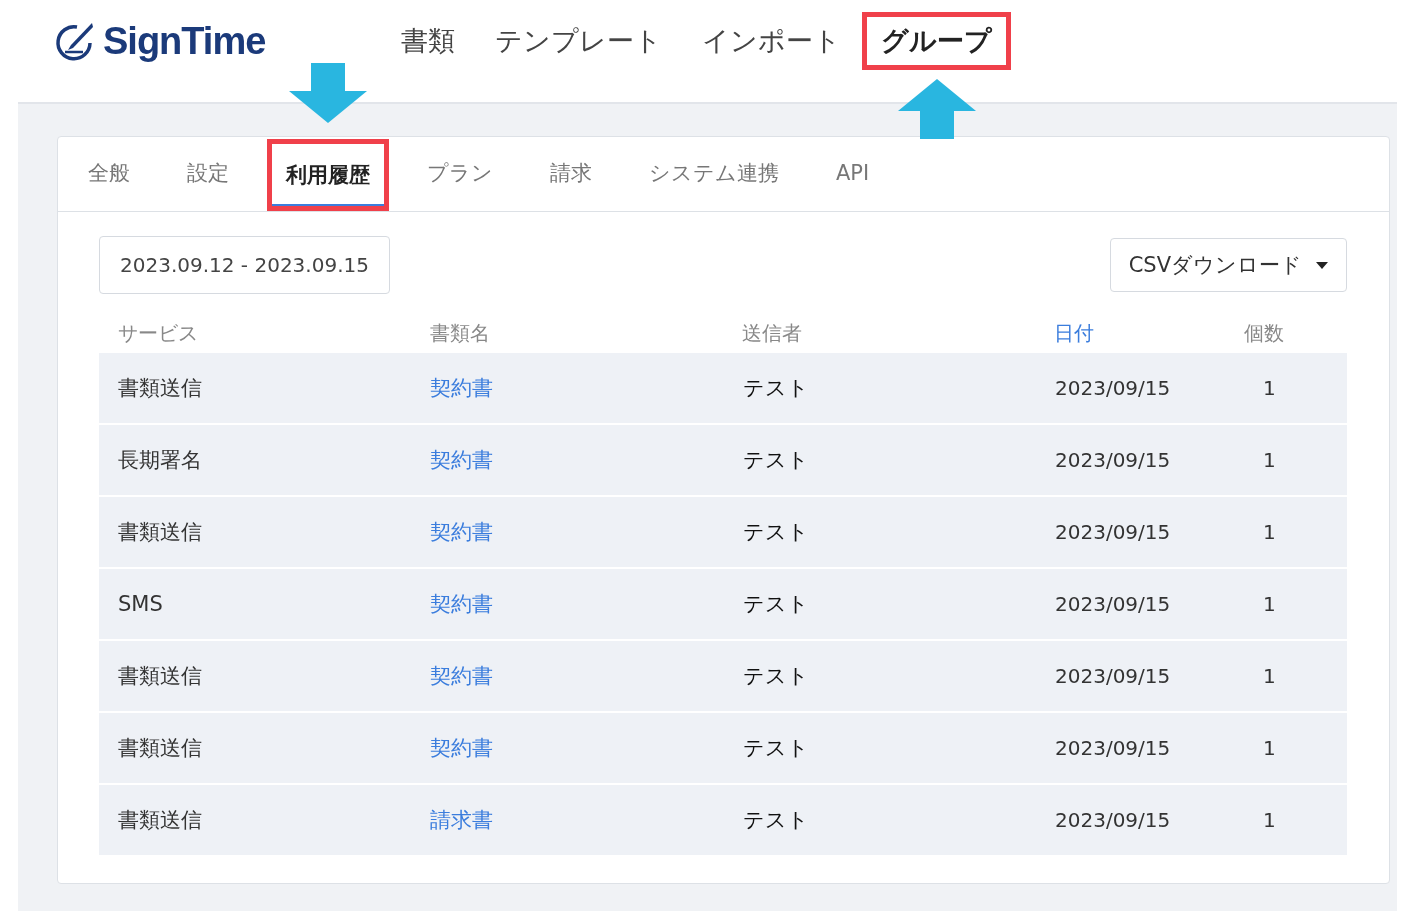 The height and width of the screenshot is (921, 1405). I want to click on table-cell: 長期署名, so click(160, 460).